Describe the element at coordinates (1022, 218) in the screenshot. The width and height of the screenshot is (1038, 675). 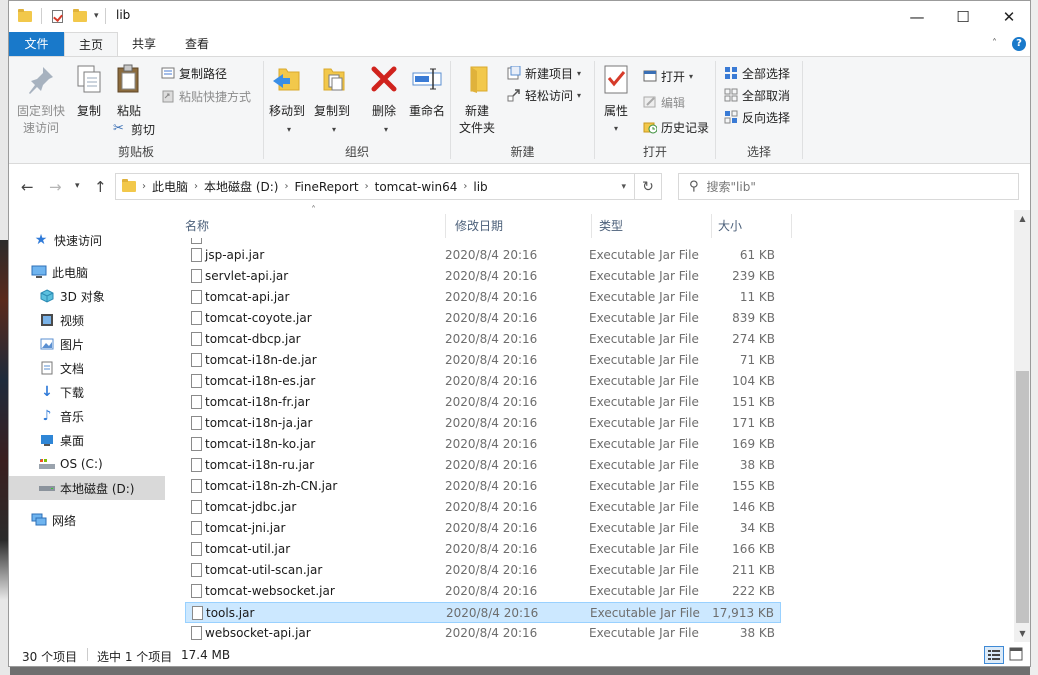
I see `scroll-up-arrow-icon: ▲` at that location.